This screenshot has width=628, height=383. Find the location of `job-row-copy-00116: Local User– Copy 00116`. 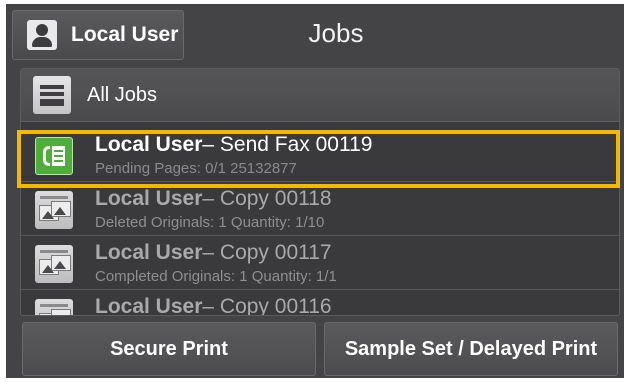

job-row-copy-00116: Local User– Copy 00116 is located at coordinates (320, 304).